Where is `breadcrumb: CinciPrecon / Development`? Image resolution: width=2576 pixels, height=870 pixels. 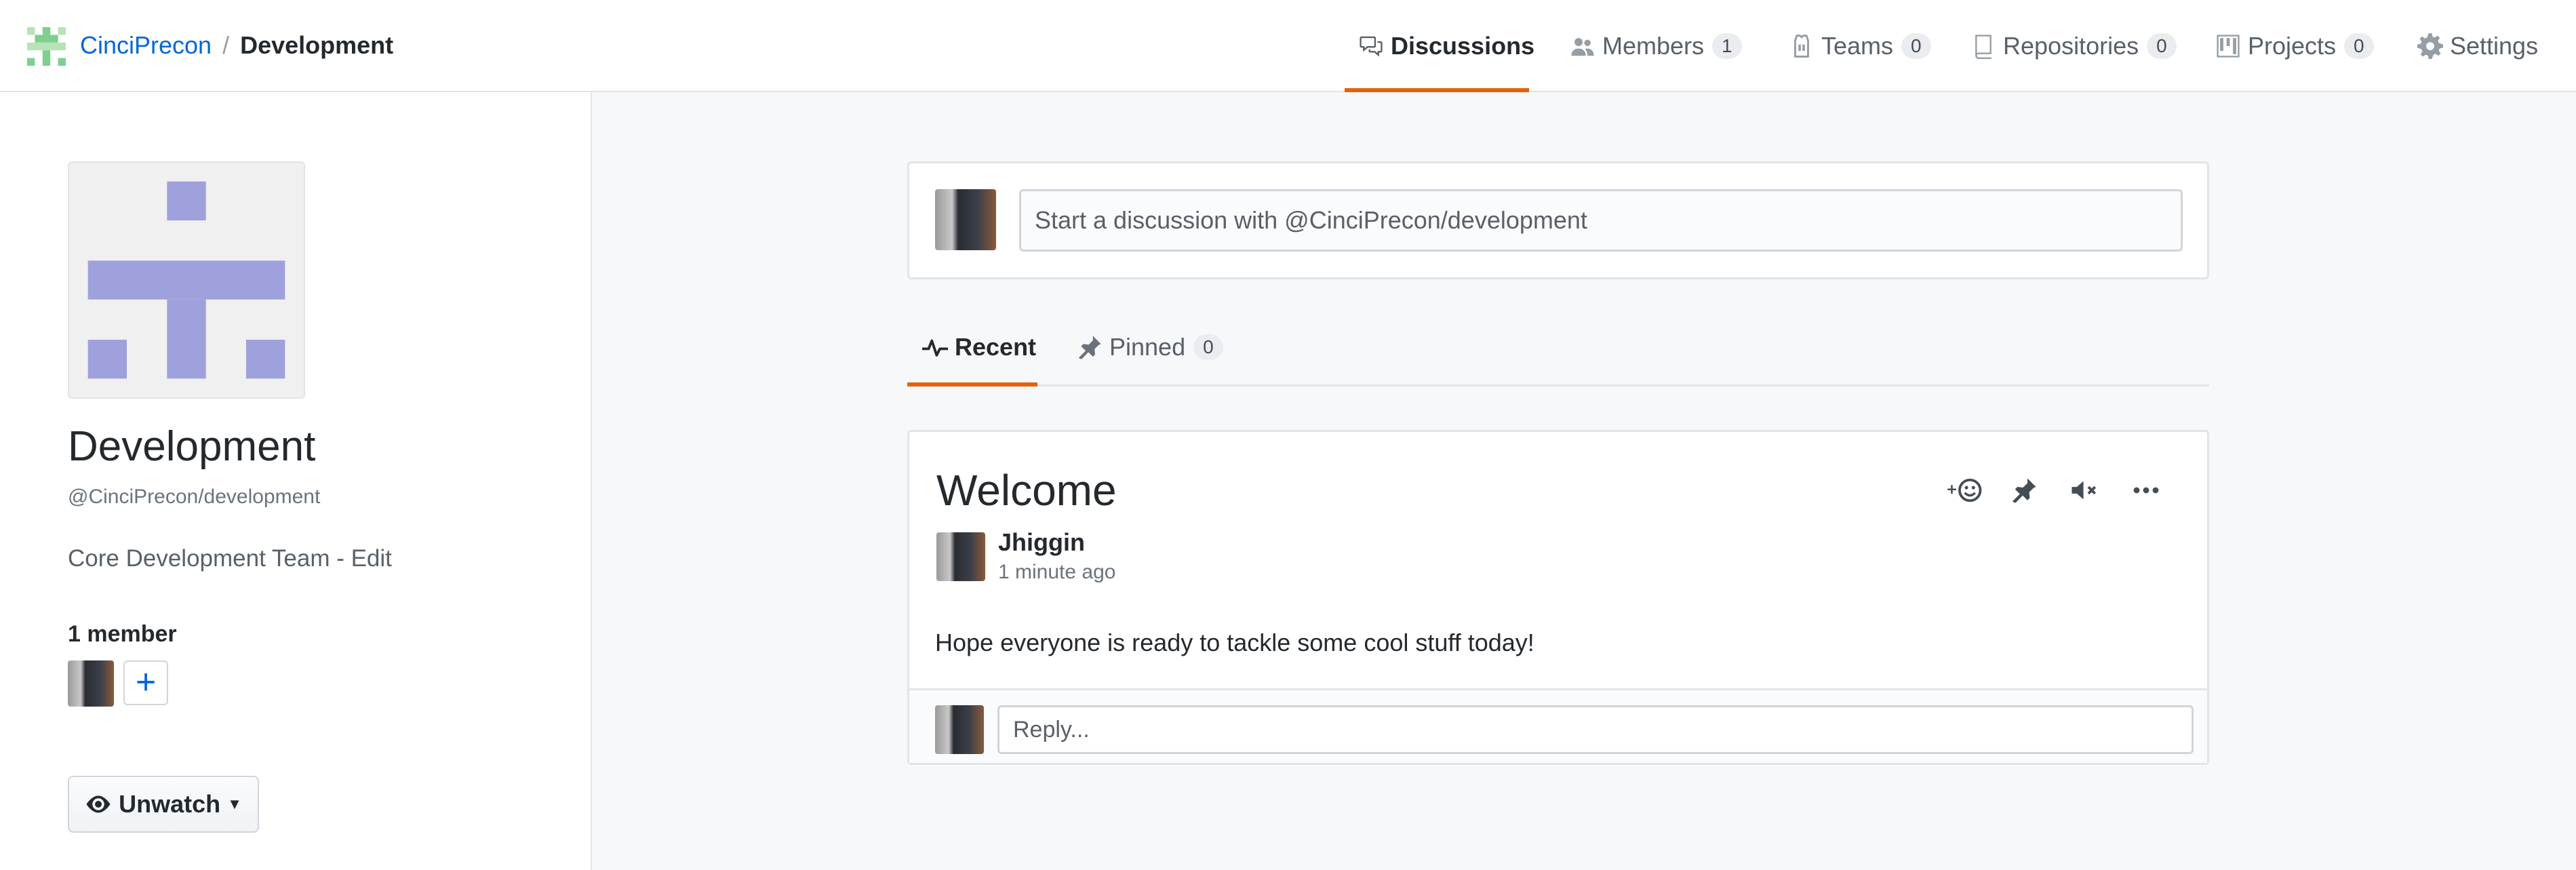
breadcrumb: CinciPrecon / Development is located at coordinates (237, 45).